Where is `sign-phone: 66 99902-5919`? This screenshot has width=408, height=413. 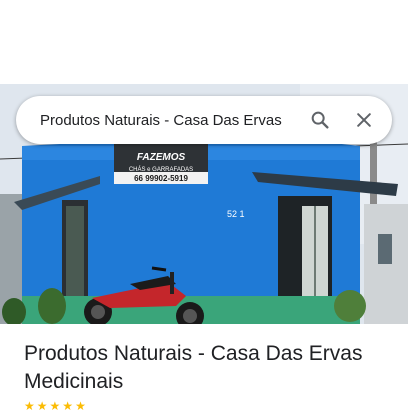
sign-phone: 66 99902-5919 is located at coordinates (161, 178).